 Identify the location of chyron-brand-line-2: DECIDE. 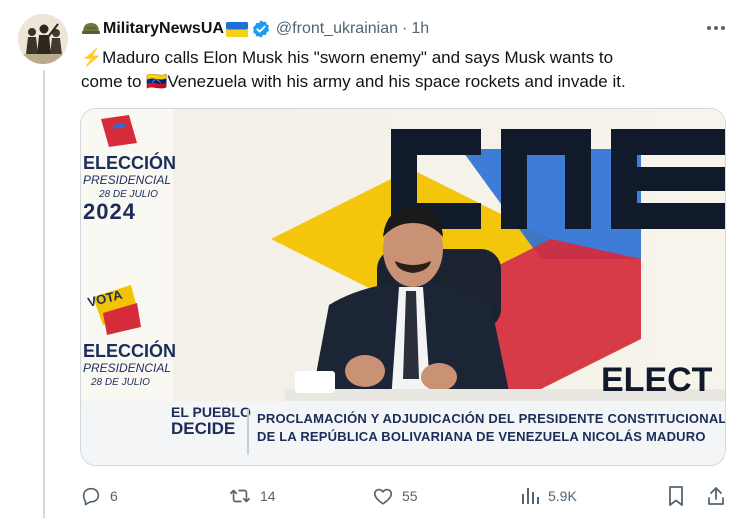
(203, 428).